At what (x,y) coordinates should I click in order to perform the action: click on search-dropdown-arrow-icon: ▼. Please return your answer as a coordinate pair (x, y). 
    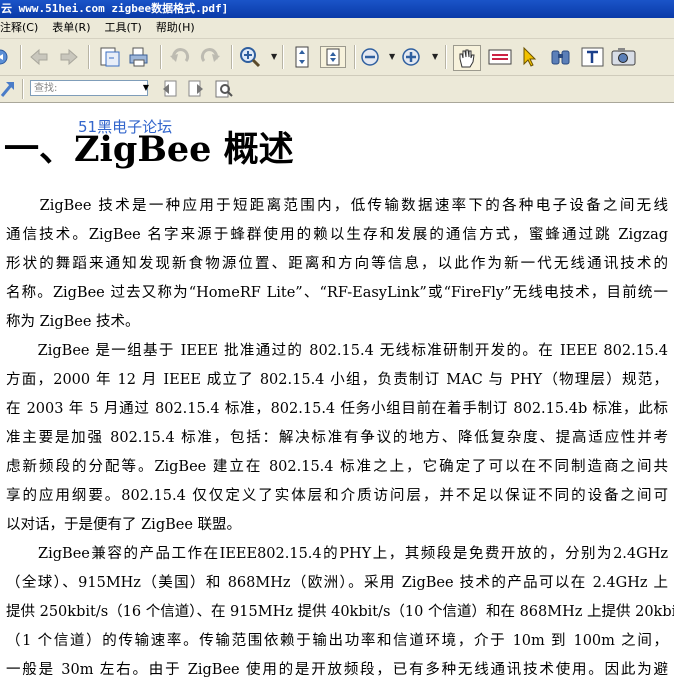
    Looking at the image, I should click on (146, 88).